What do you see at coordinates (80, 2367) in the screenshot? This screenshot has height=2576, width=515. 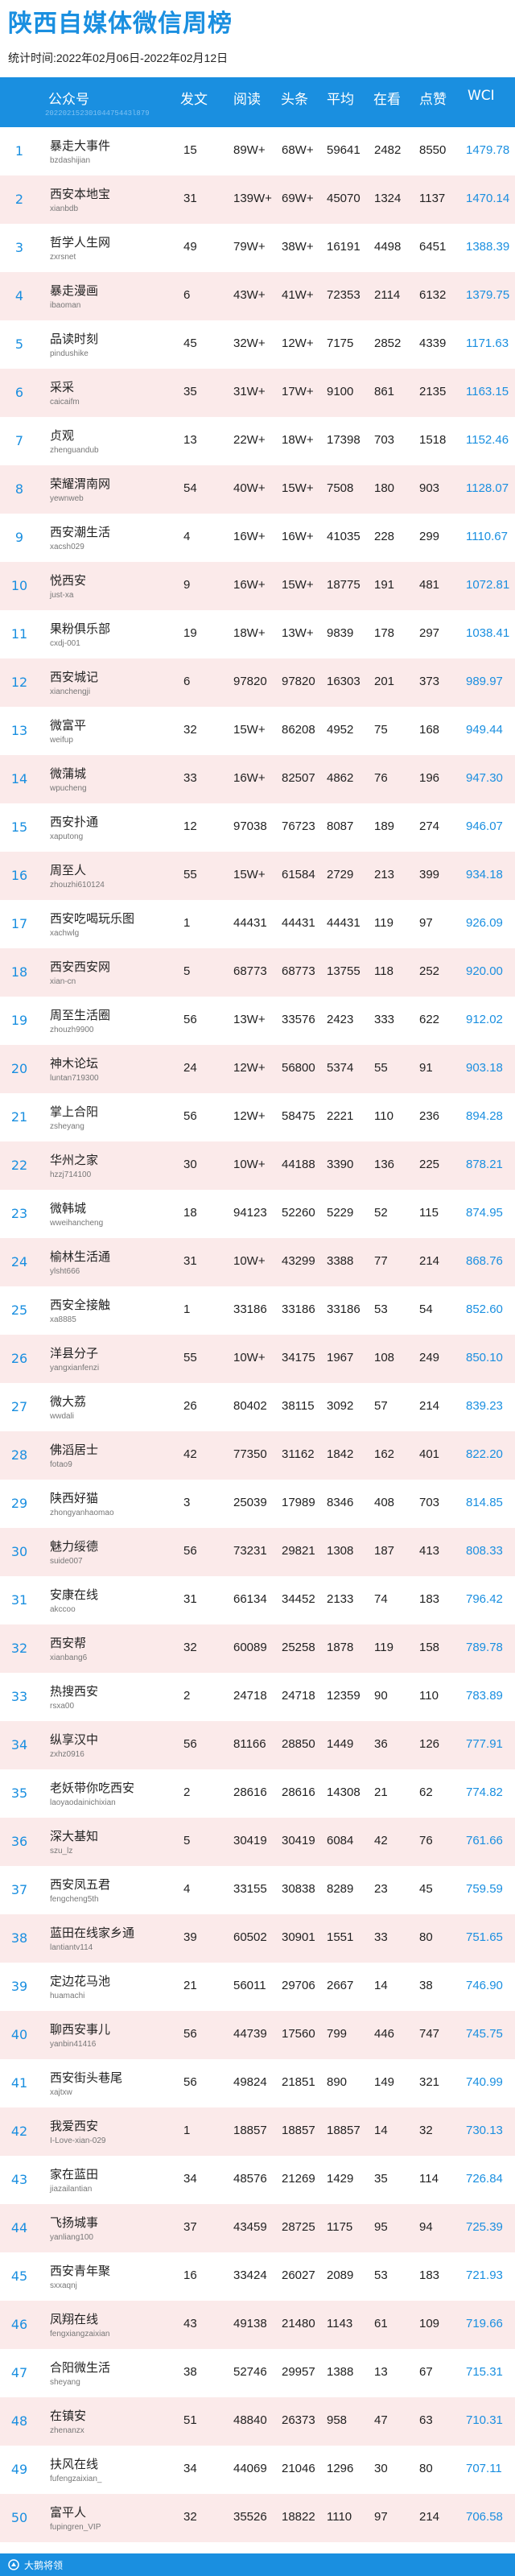 I see `account-name: 合阳微生活` at bounding box center [80, 2367].